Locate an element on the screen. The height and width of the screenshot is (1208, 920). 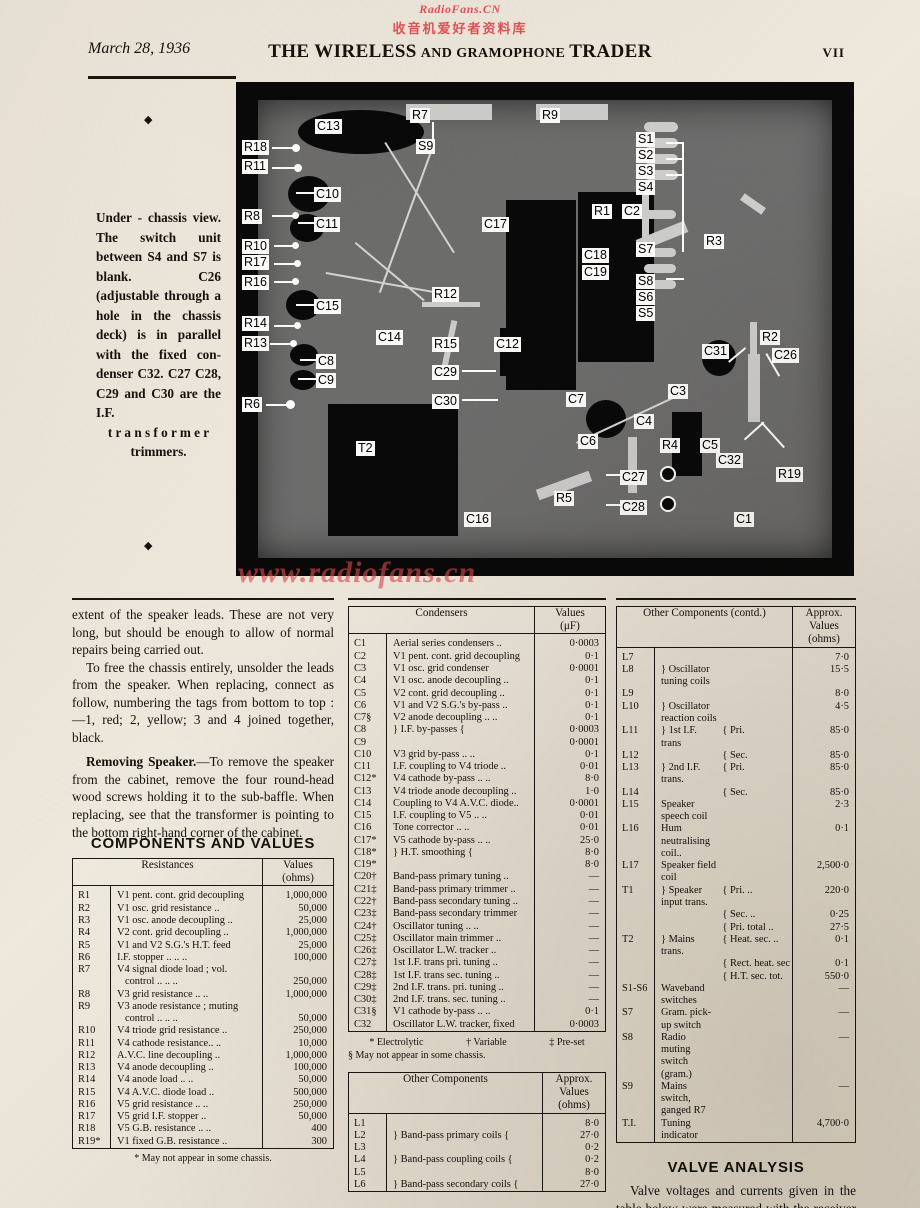
resistance-desc: V5 grid resistance .. .. is located at coordinates (186, 1105).